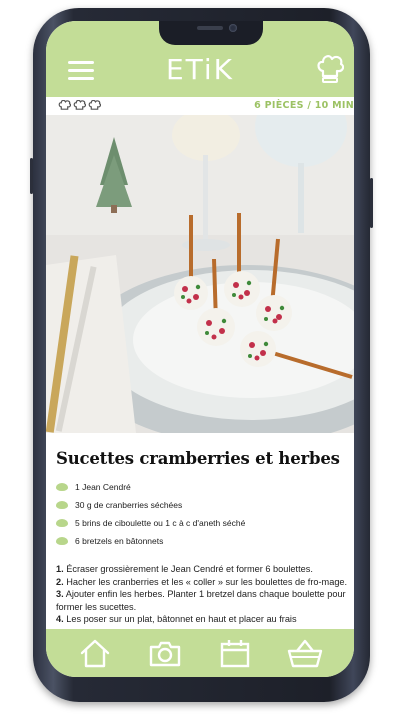 The width and height of the screenshot is (403, 715). I want to click on app-logo: ETiK, so click(200, 69).